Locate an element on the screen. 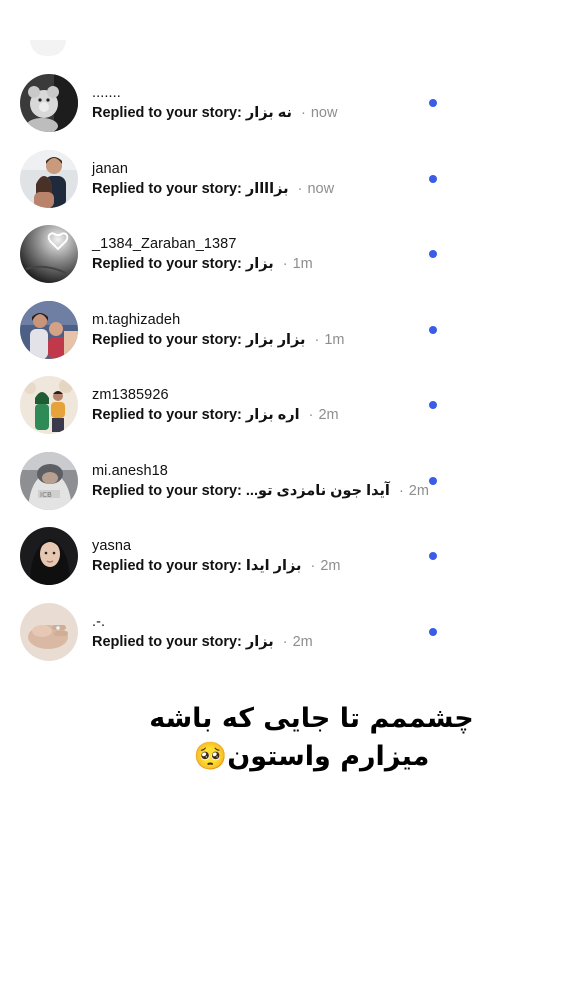 The width and height of the screenshot is (563, 1000). couple-photo-outdoor-icon is located at coordinates (49, 405).